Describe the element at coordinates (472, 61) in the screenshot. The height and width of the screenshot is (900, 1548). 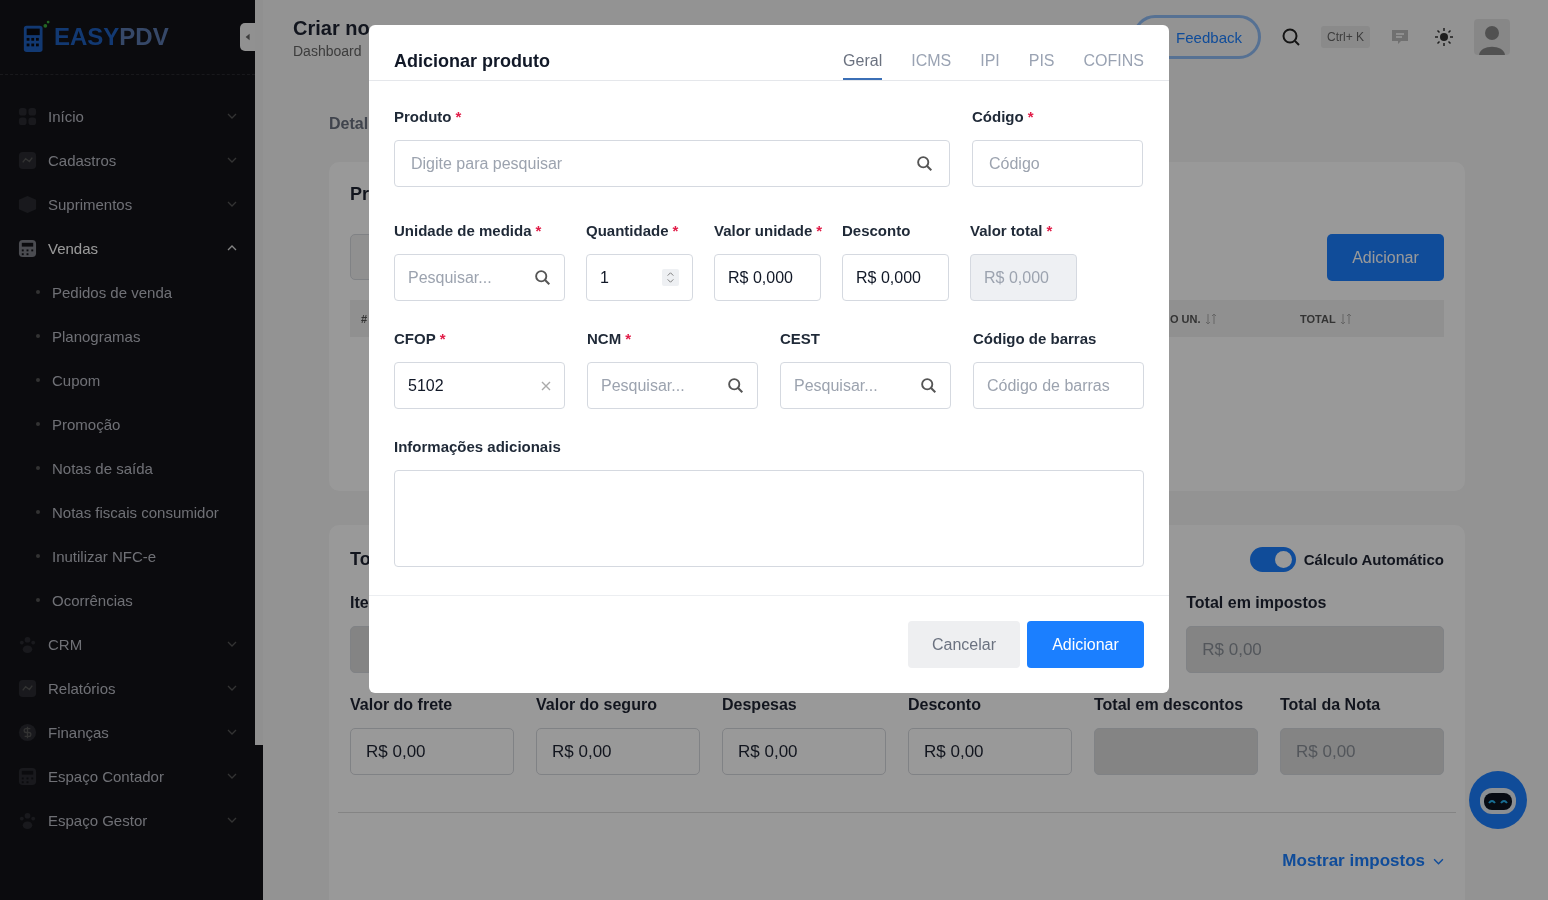
I see `dialog-title: Adicionar produto` at that location.